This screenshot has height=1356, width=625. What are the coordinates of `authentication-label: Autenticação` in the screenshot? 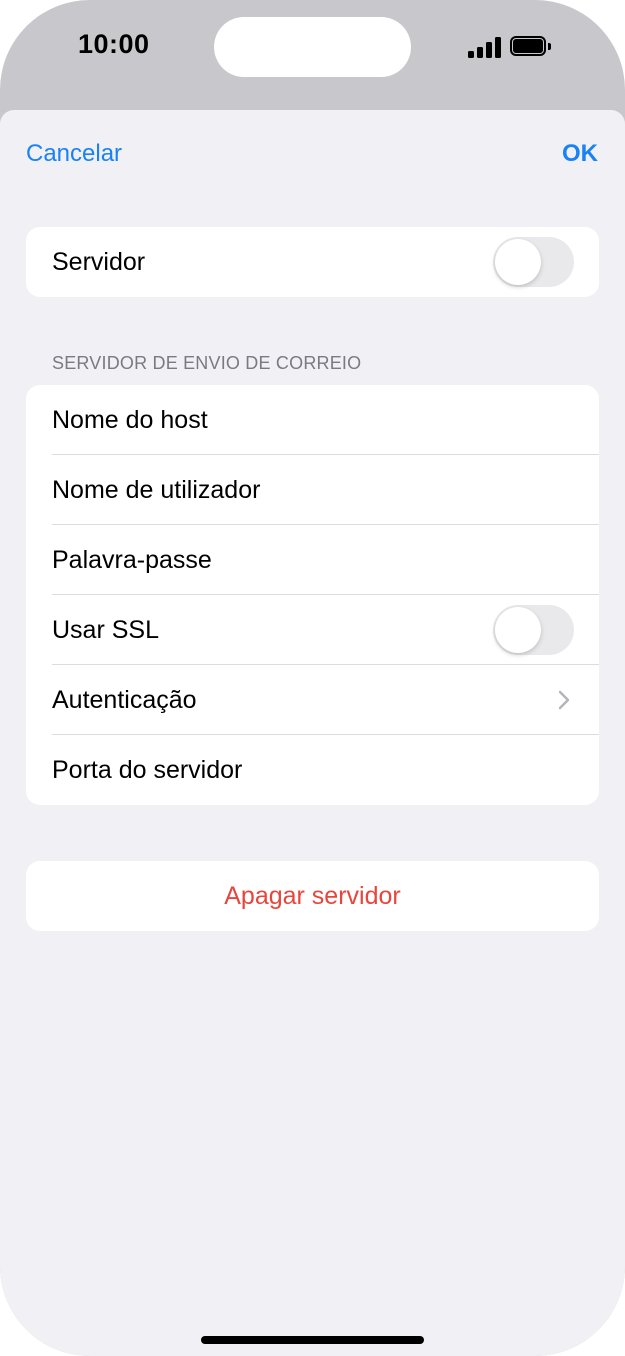 It's located at (124, 699).